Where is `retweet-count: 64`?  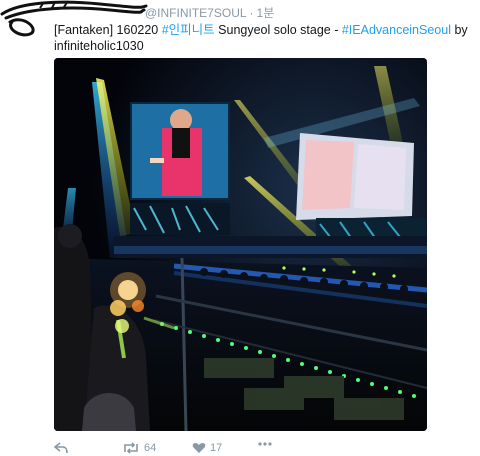
retweet-count: 64 is located at coordinates (150, 448).